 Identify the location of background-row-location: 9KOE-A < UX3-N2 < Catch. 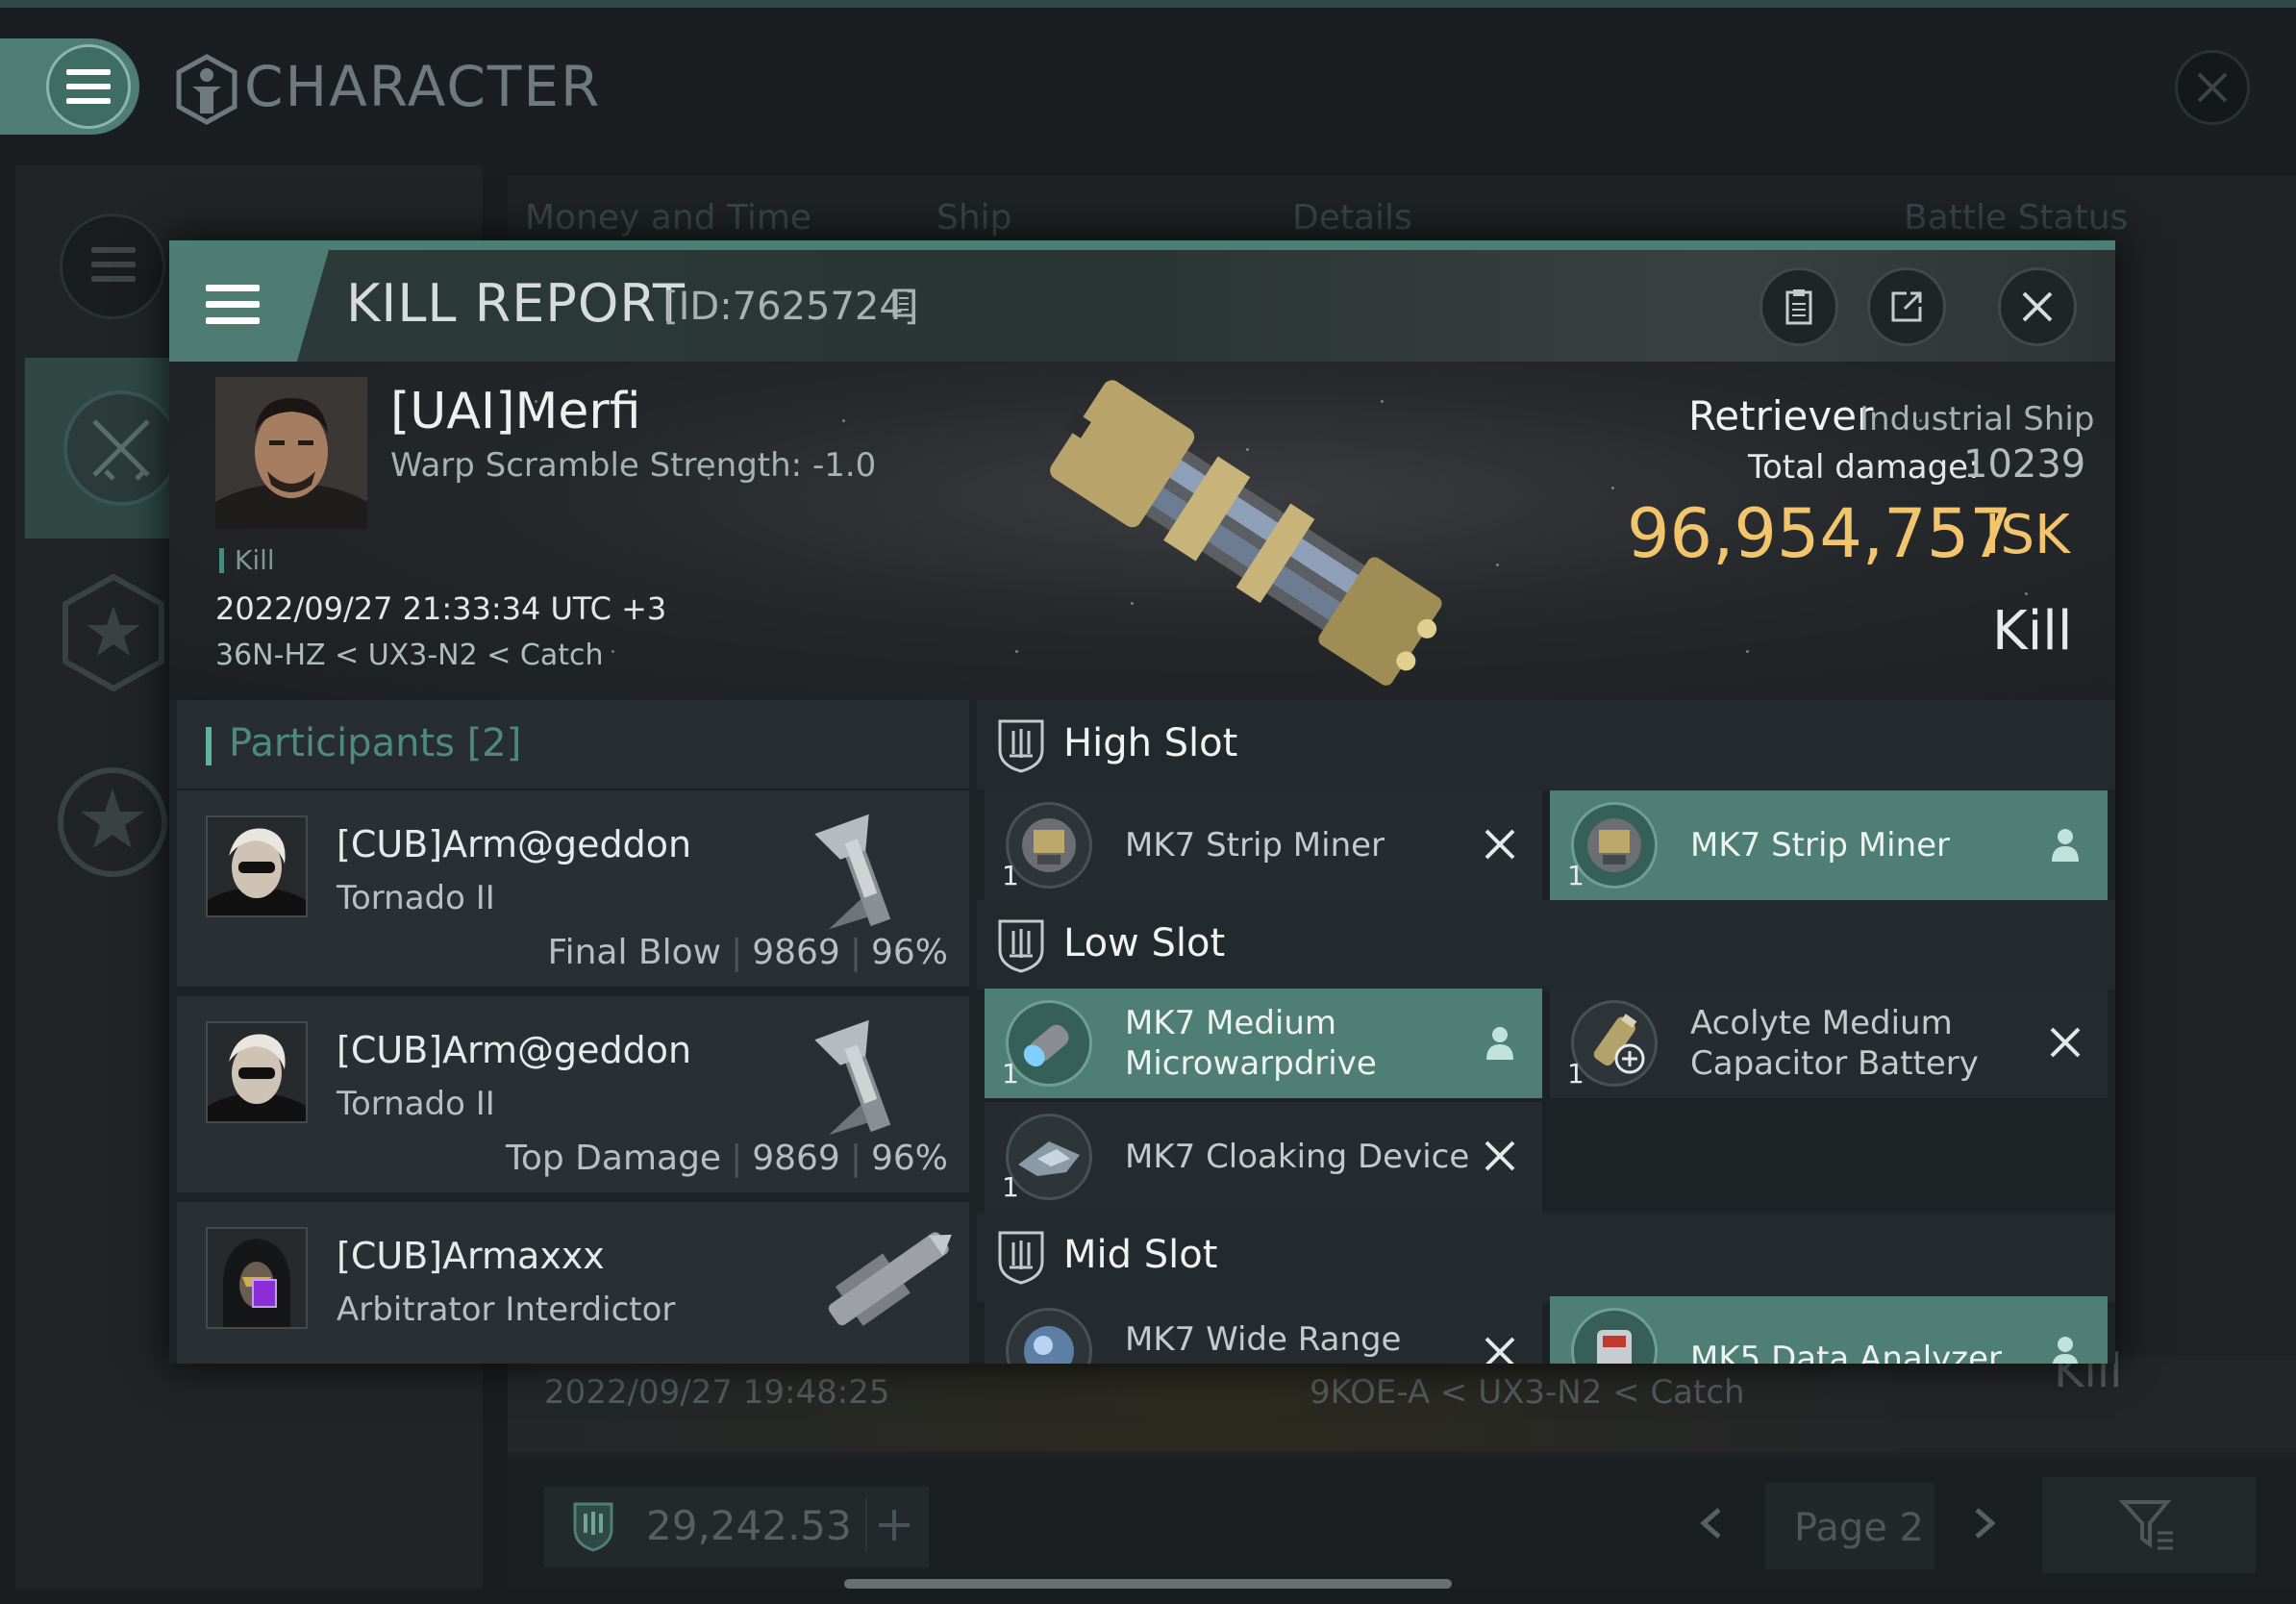
(1527, 1392).